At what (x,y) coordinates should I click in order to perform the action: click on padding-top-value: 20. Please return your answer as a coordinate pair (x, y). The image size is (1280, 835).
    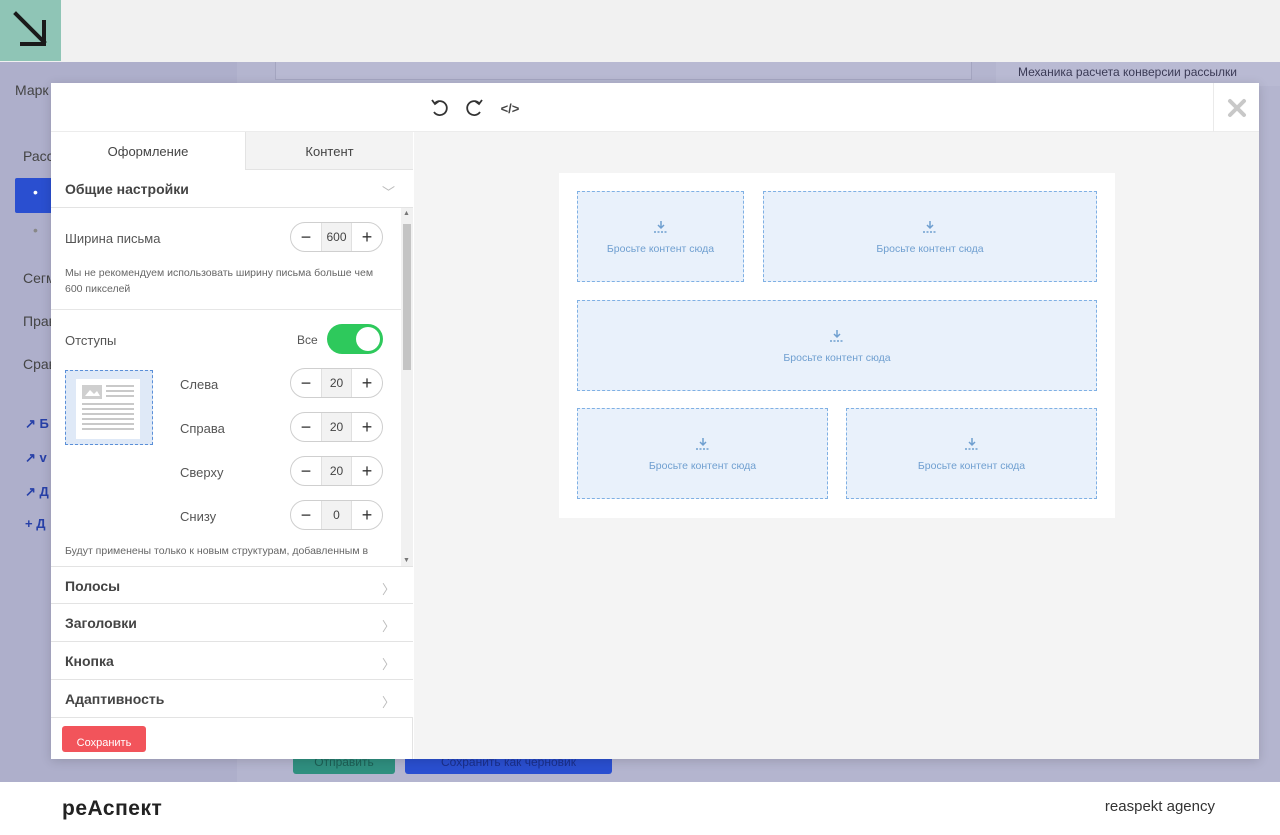
    Looking at the image, I should click on (336, 471).